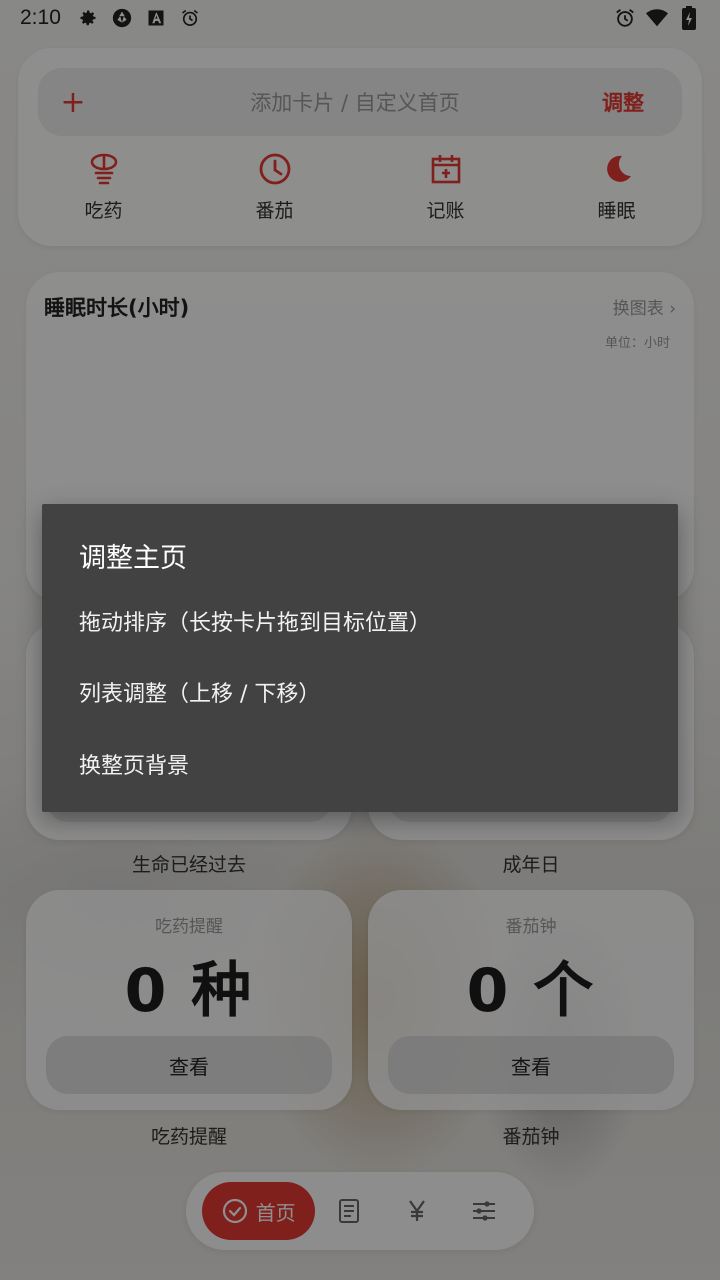  Describe the element at coordinates (359, 621) in the screenshot. I see `dialog-option-drag-sort: 拖动排序（长按卡片拖到目标位置）` at that location.